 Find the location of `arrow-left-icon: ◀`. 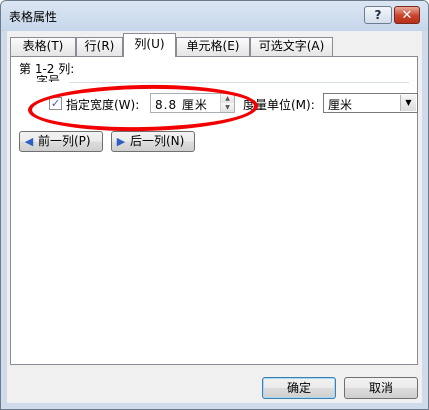

arrow-left-icon: ◀ is located at coordinates (29, 141).